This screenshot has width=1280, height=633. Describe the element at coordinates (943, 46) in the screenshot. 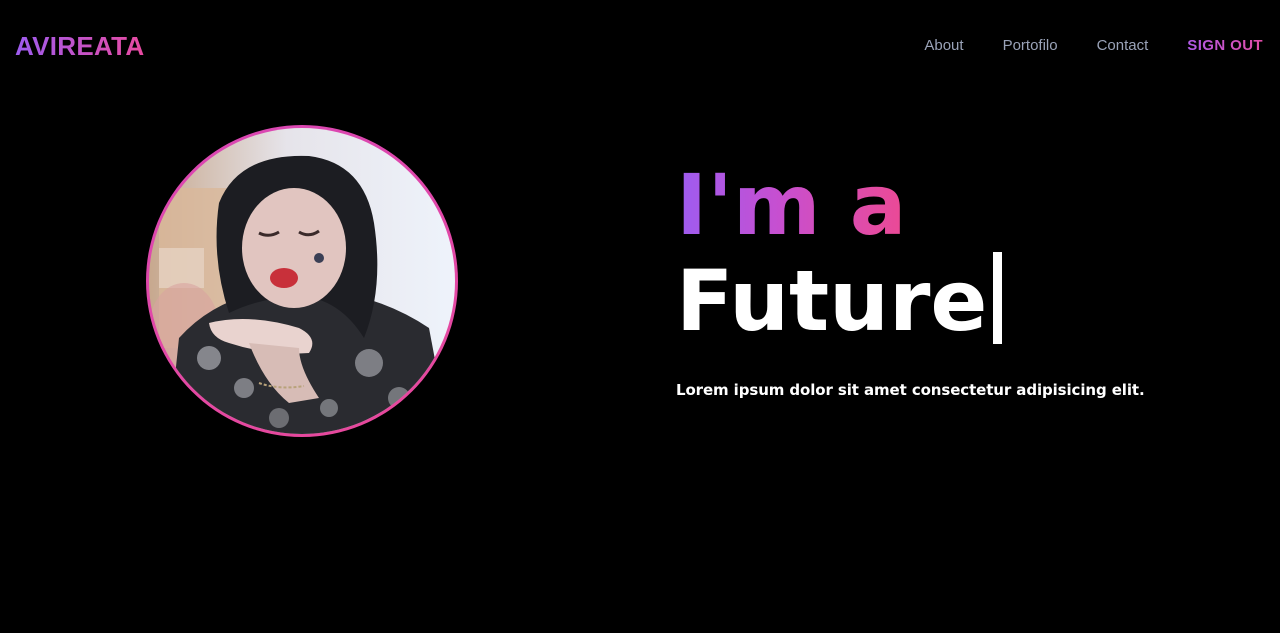

I see `nav-link-about: About` at that location.